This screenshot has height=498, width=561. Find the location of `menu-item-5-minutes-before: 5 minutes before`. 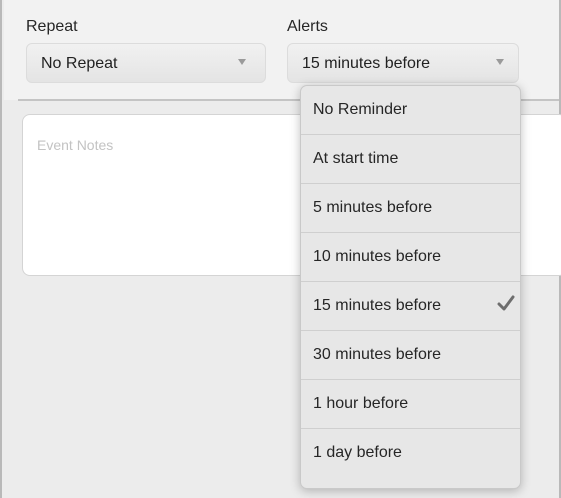

menu-item-5-minutes-before: 5 minutes before is located at coordinates (410, 208).